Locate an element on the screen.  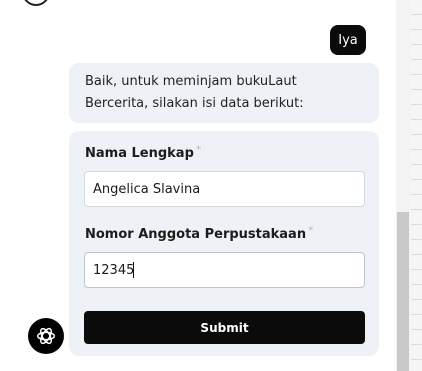
field-label-nomor-anggota: Nomor Anggota Perpustakaan * is located at coordinates (199, 233).